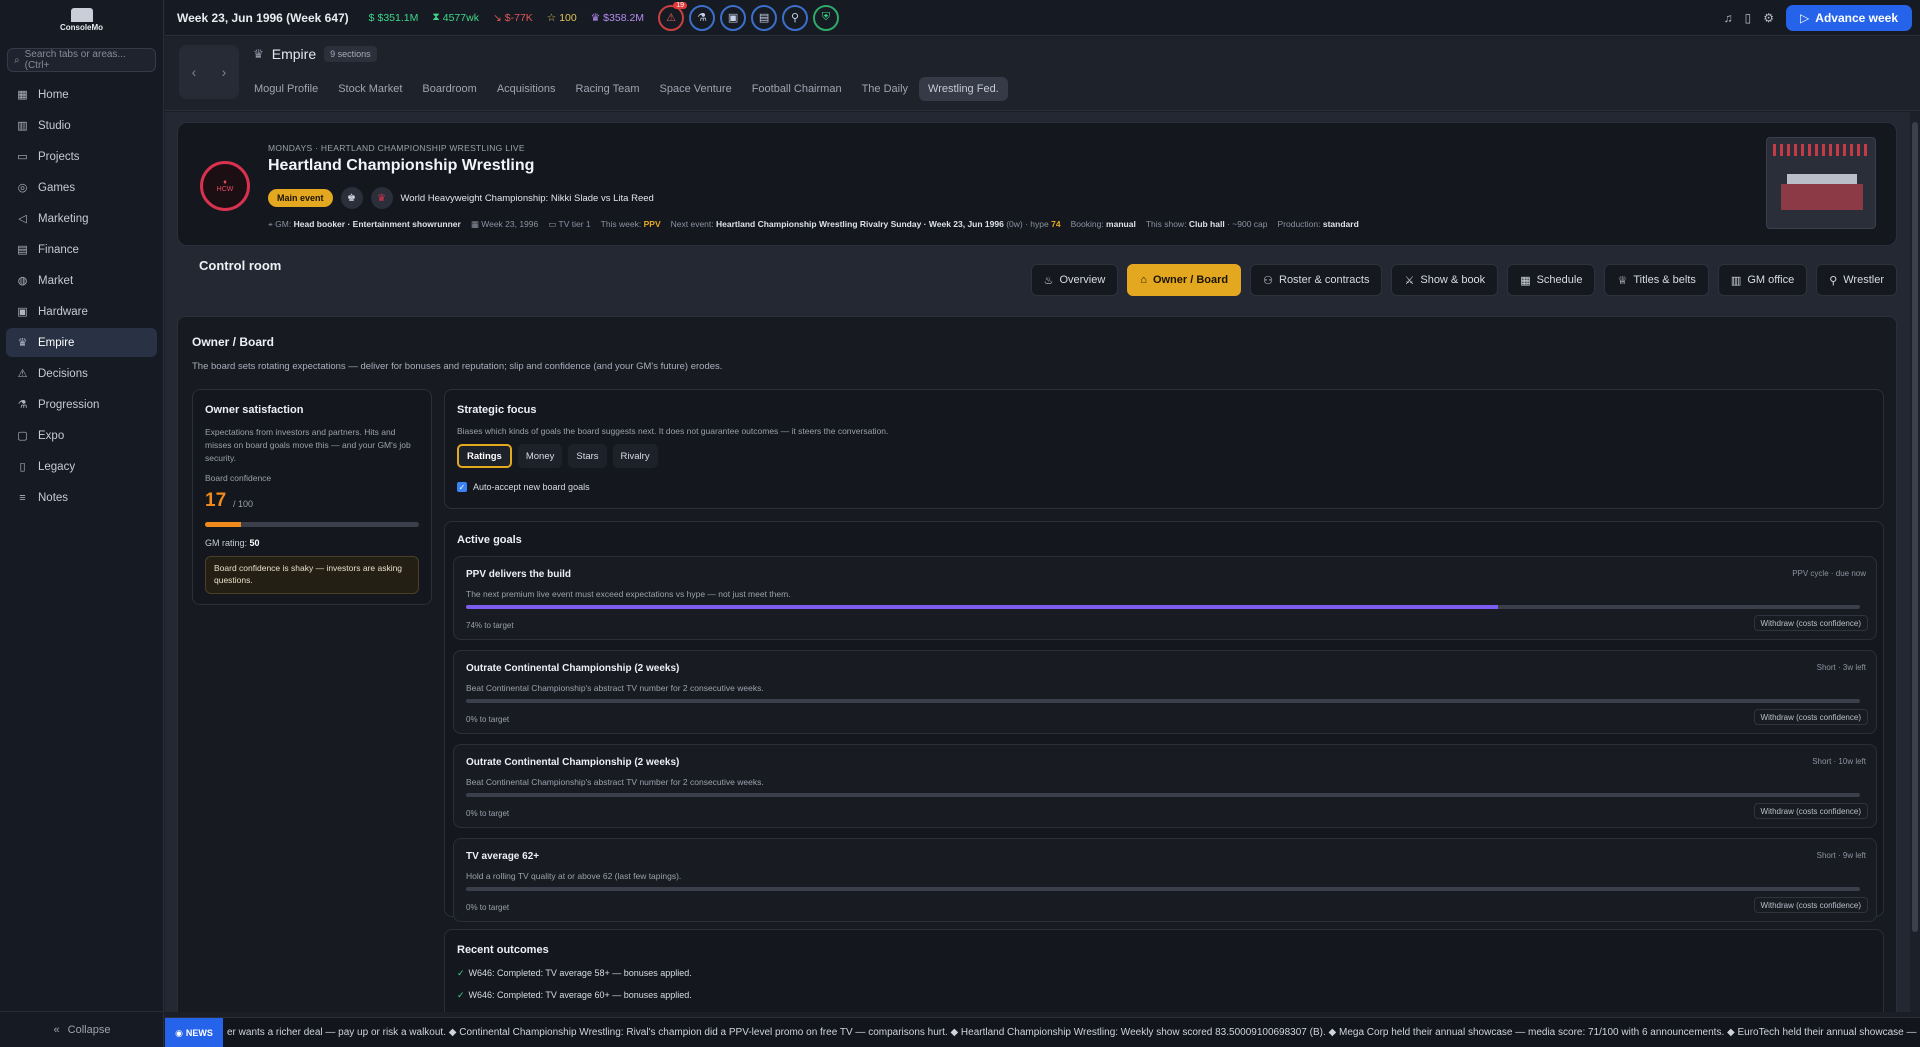 The height and width of the screenshot is (1047, 1920). Describe the element at coordinates (22, 436) in the screenshot. I see `monitor-icon: ▢` at that location.